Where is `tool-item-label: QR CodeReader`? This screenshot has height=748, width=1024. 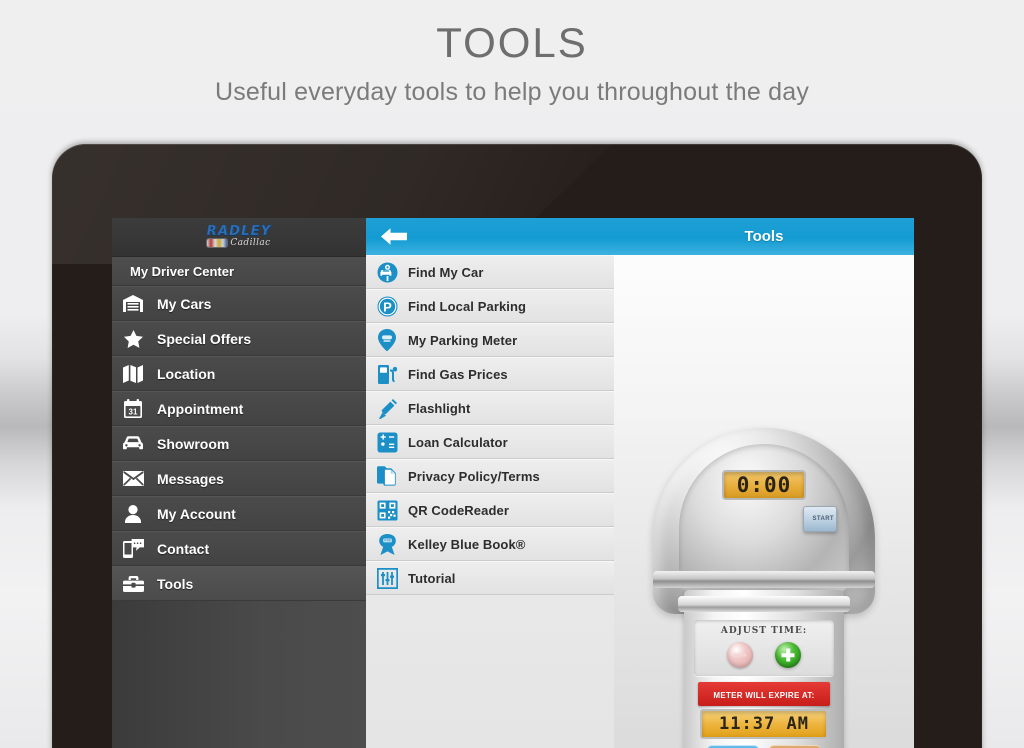
tool-item-label: QR CodeReader is located at coordinates (458, 510).